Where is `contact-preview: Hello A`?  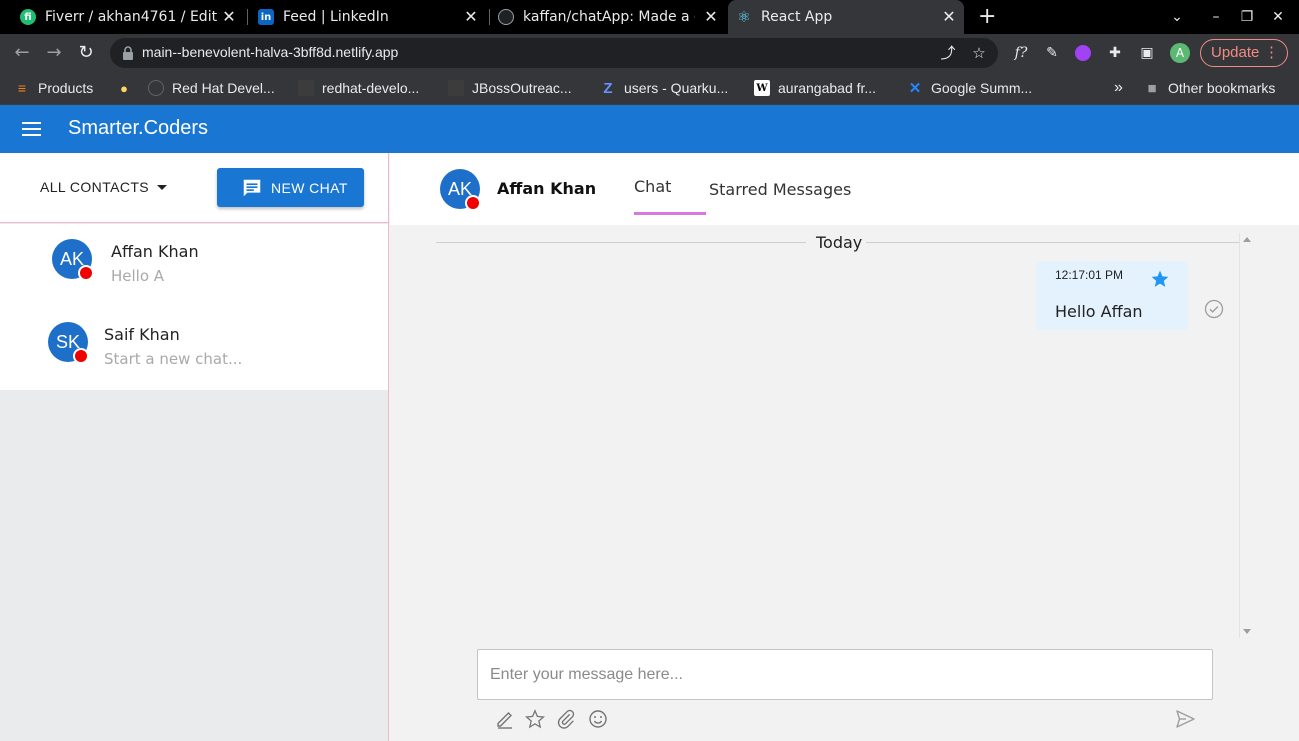 contact-preview: Hello A is located at coordinates (138, 276).